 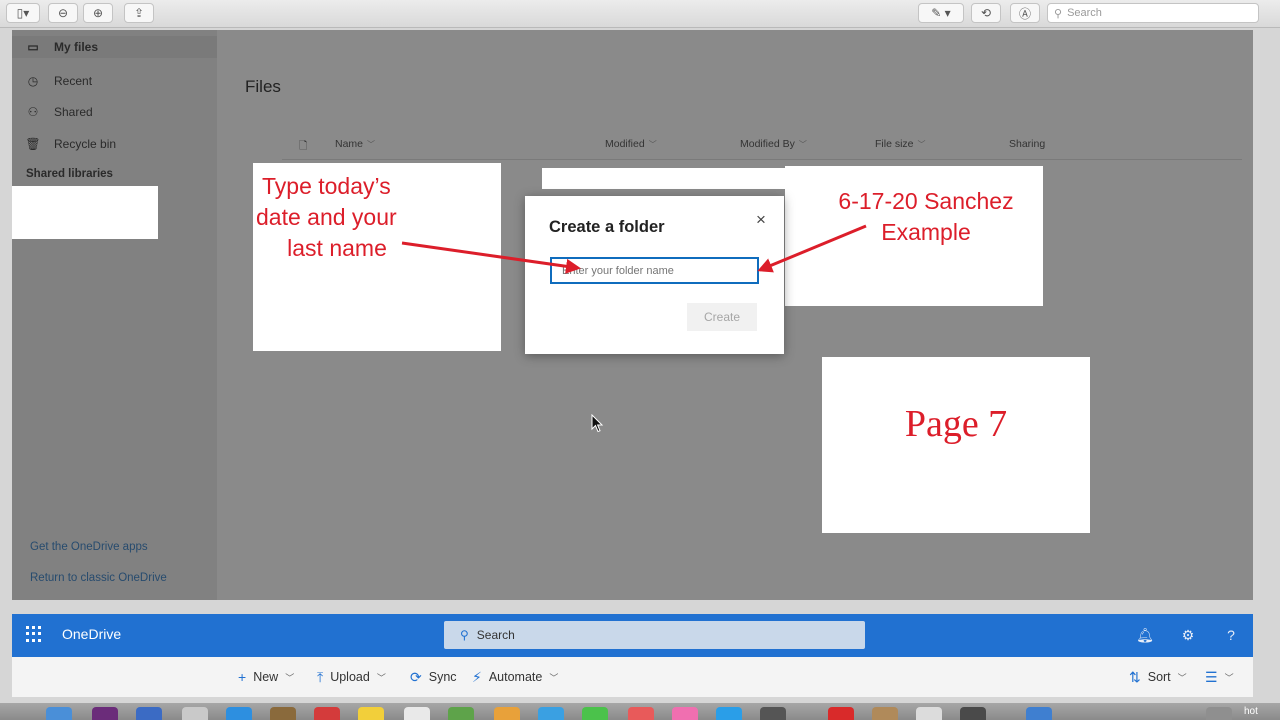 What do you see at coordinates (551, 713) in the screenshot?
I see `messages-icon` at bounding box center [551, 713].